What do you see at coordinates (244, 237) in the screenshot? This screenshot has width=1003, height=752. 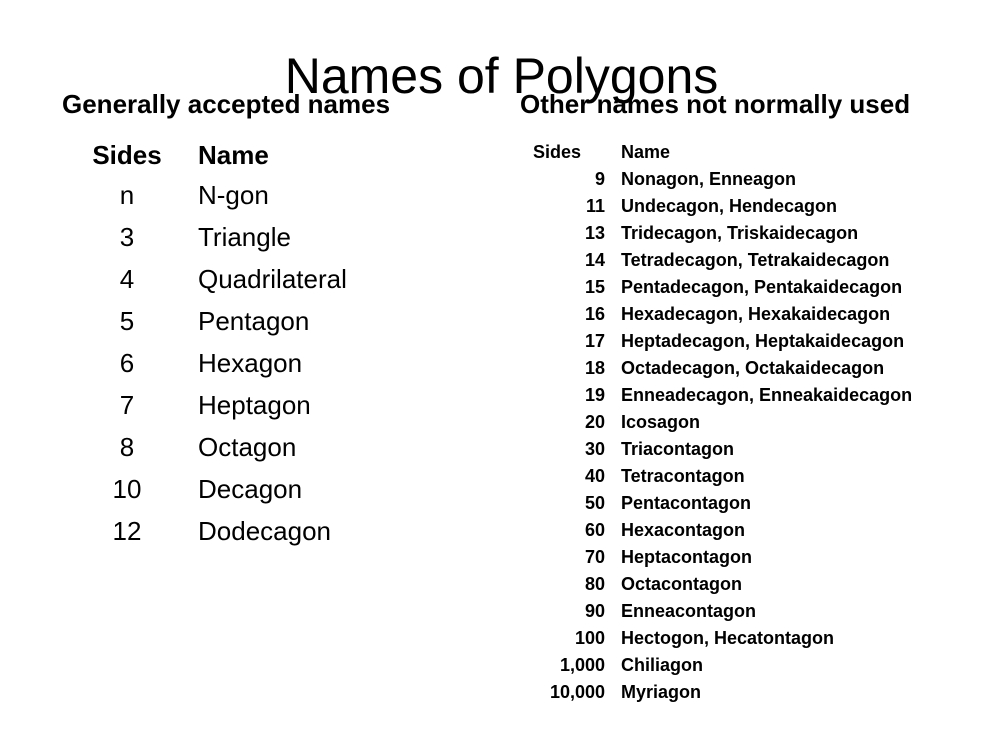 I see `cell-name: Triangle` at bounding box center [244, 237].